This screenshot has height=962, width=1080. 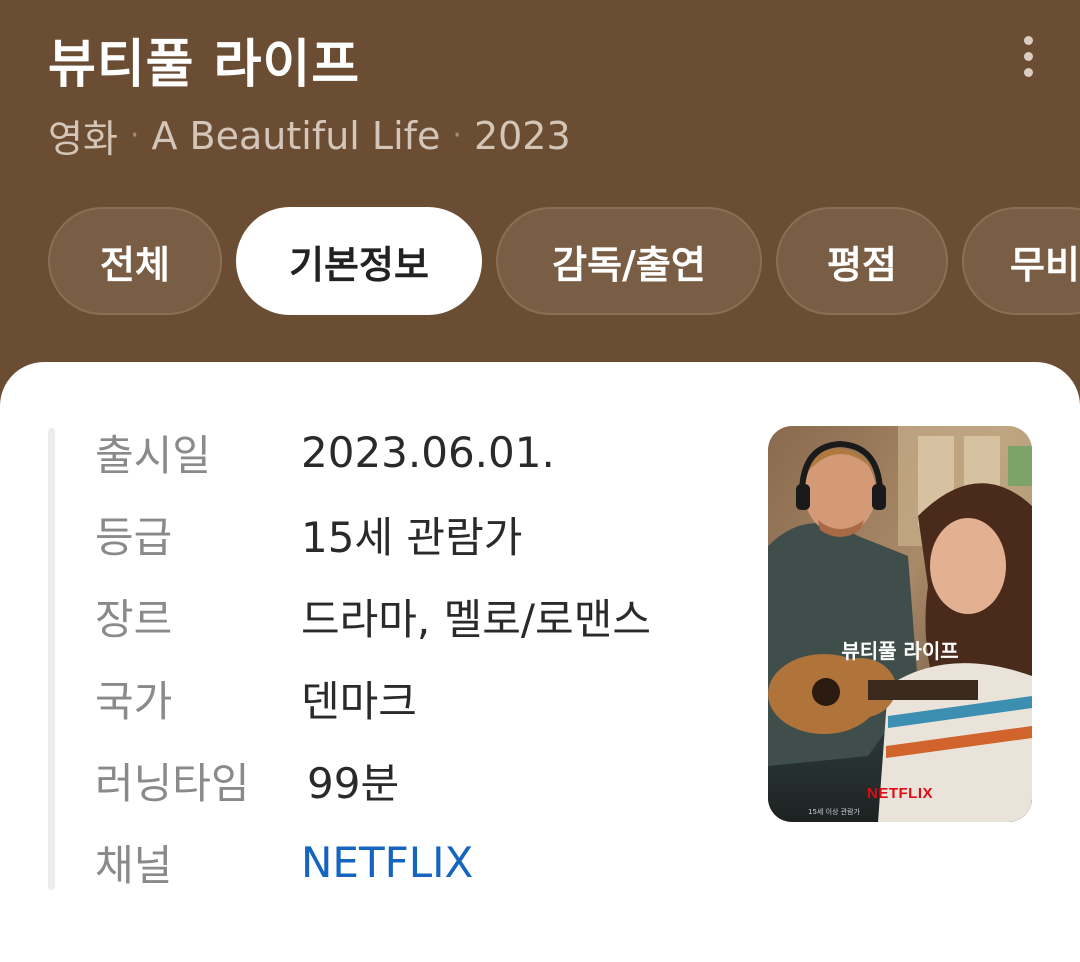 I want to click on info-value: 15세 관람가, so click(x=412, y=537).